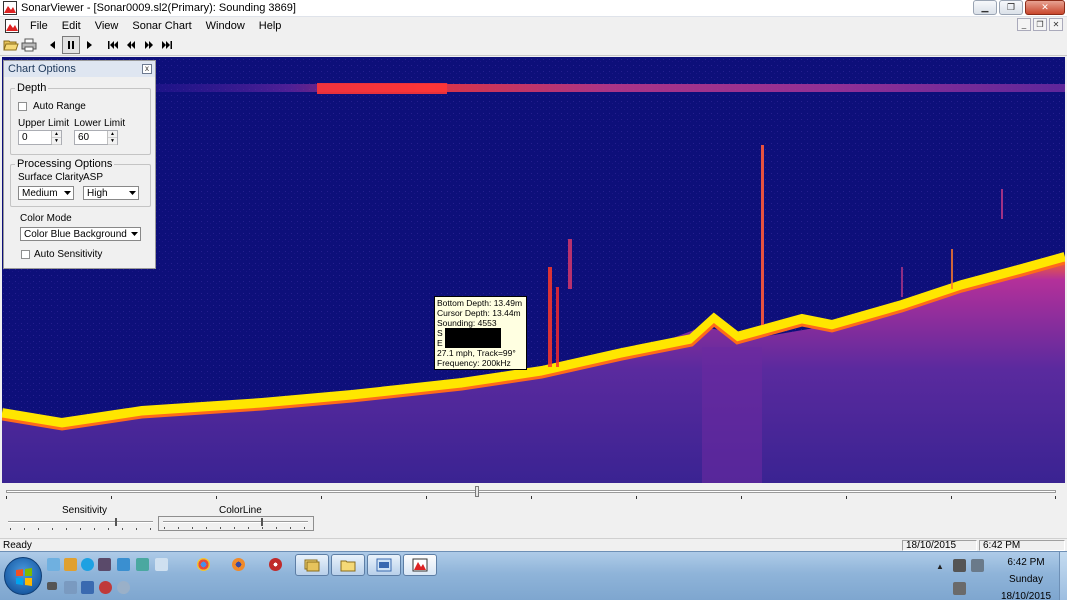 Image resolution: width=1067 pixels, height=600 pixels. I want to click on chrome-icon, so click(203, 564).